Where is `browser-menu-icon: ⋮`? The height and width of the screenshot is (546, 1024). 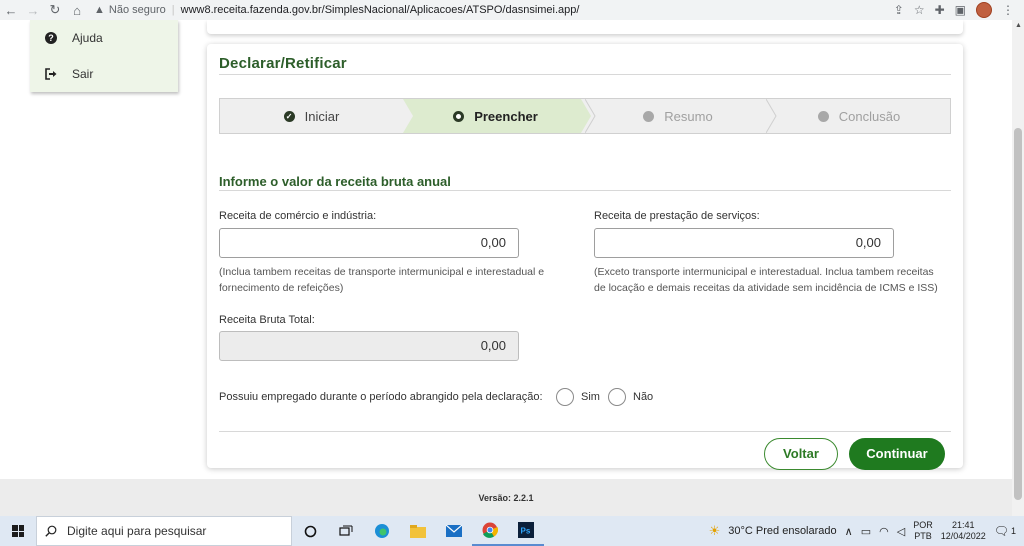 browser-menu-icon: ⋮ is located at coordinates (1008, 10).